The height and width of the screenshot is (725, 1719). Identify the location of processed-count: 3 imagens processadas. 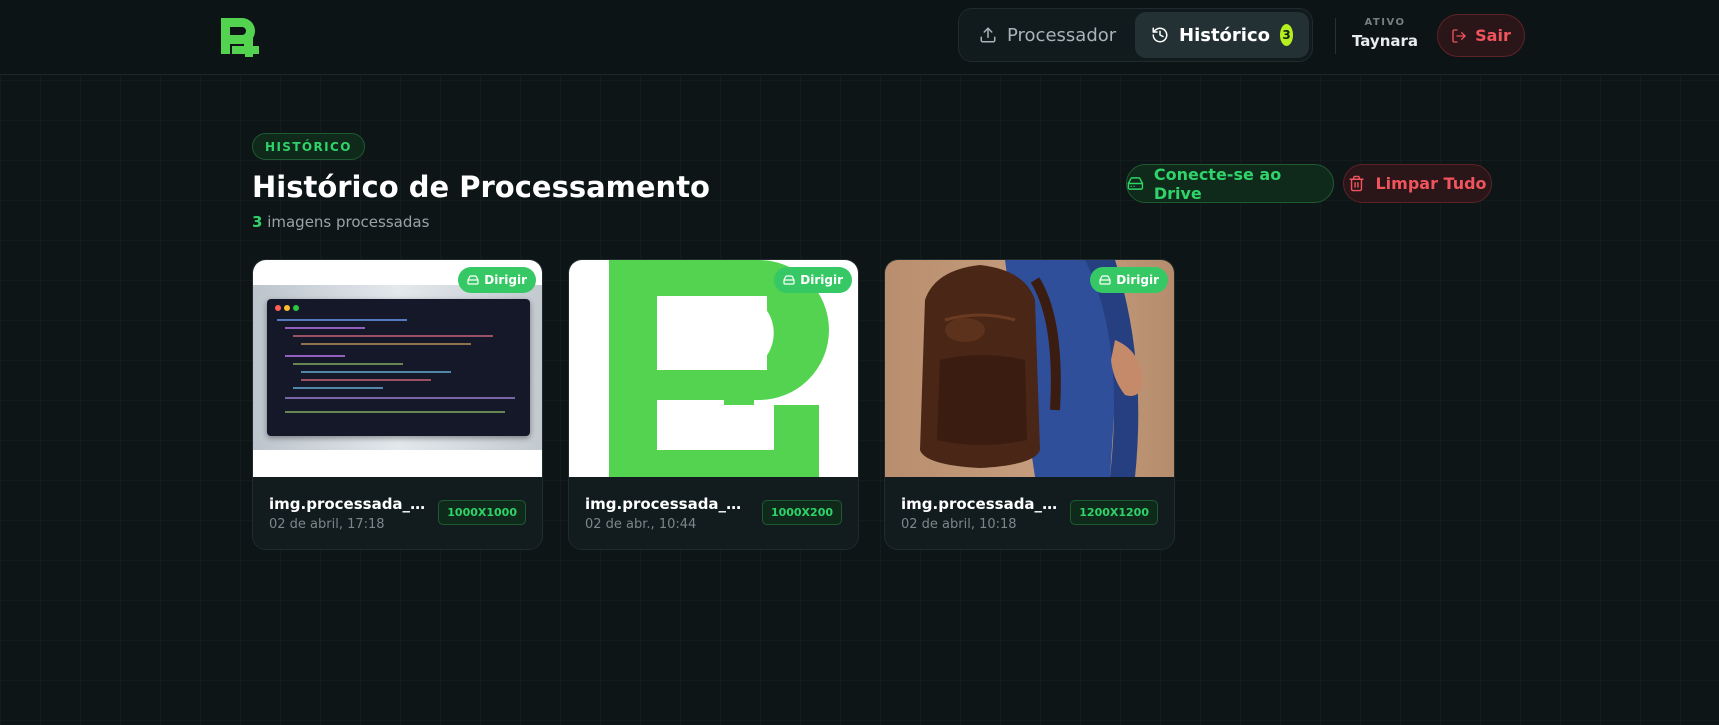
(340, 222).